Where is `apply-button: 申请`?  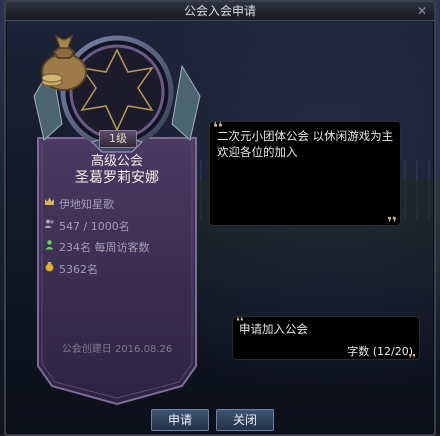
apply-button: 申请 is located at coordinates (180, 420).